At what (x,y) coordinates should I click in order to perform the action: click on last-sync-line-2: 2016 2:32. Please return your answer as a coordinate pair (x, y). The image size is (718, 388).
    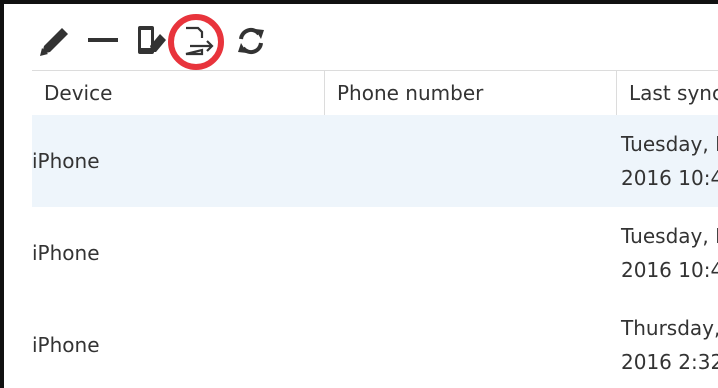
    Looking at the image, I should click on (669, 362).